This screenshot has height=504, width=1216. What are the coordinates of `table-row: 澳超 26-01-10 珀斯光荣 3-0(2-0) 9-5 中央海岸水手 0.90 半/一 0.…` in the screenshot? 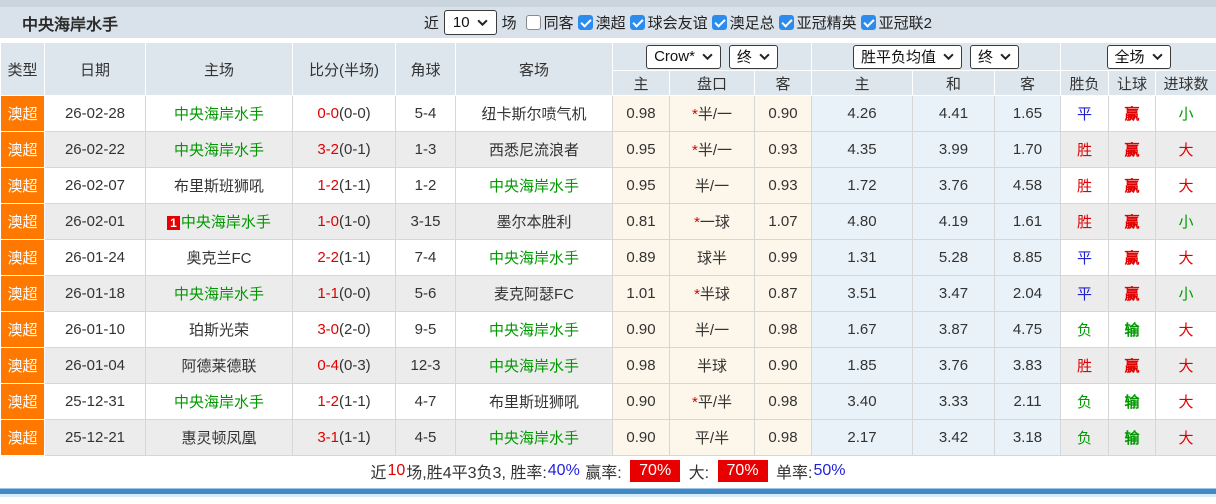 It's located at (608, 329).